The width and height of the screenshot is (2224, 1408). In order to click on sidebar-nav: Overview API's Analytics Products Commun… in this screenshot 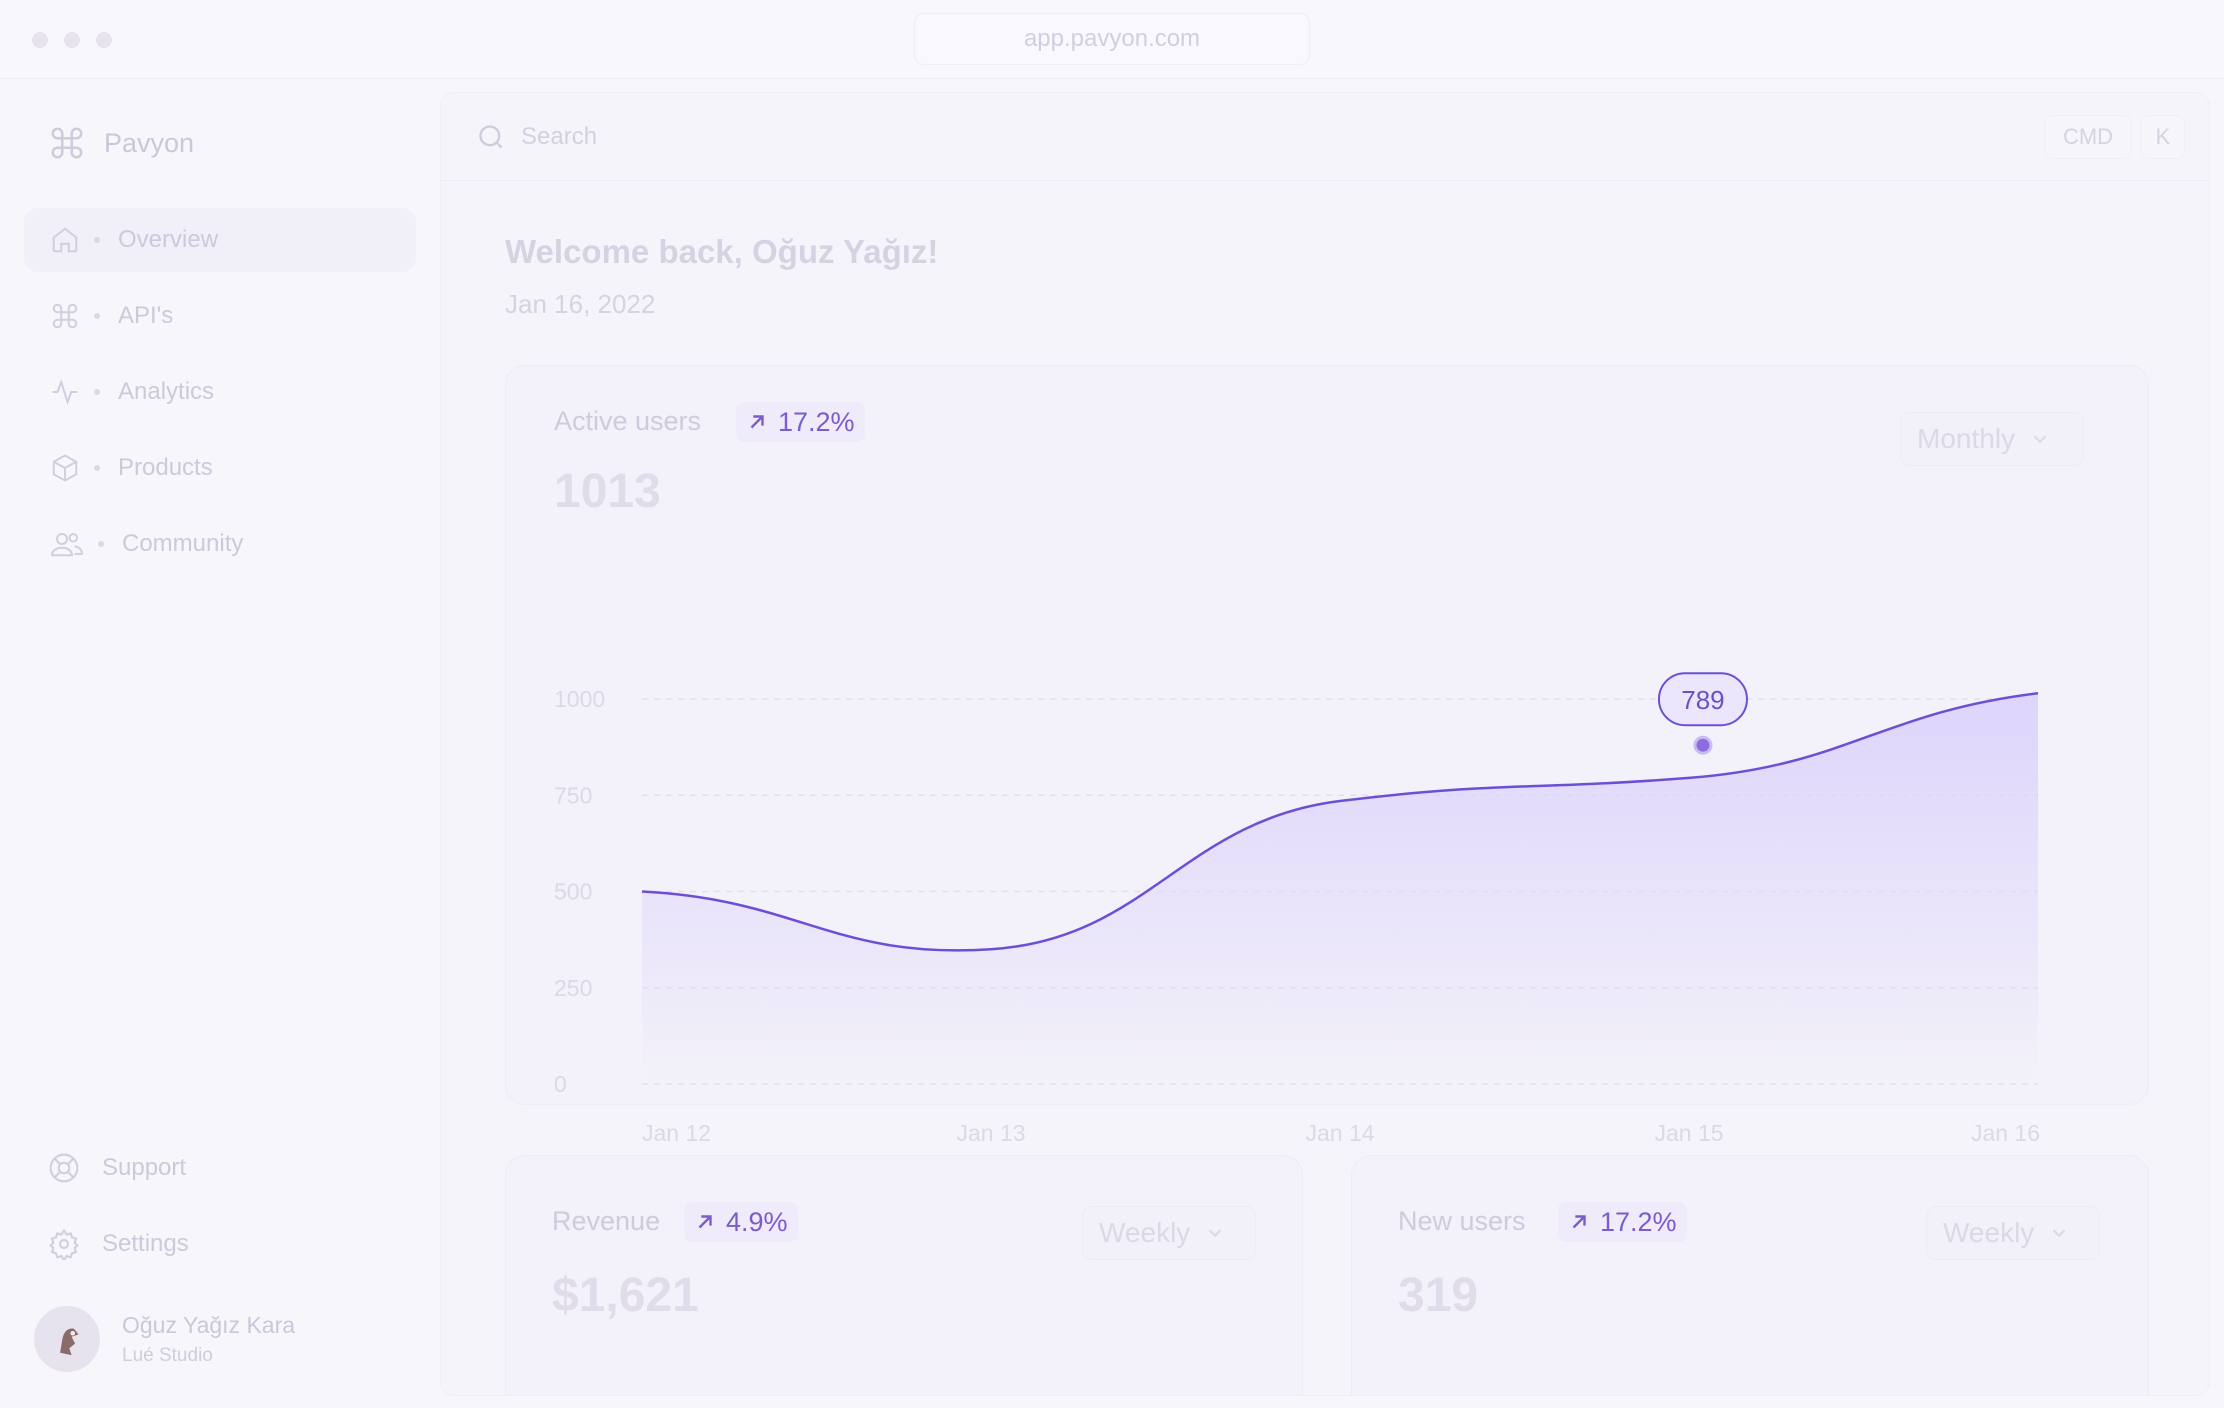, I will do `click(220, 398)`.